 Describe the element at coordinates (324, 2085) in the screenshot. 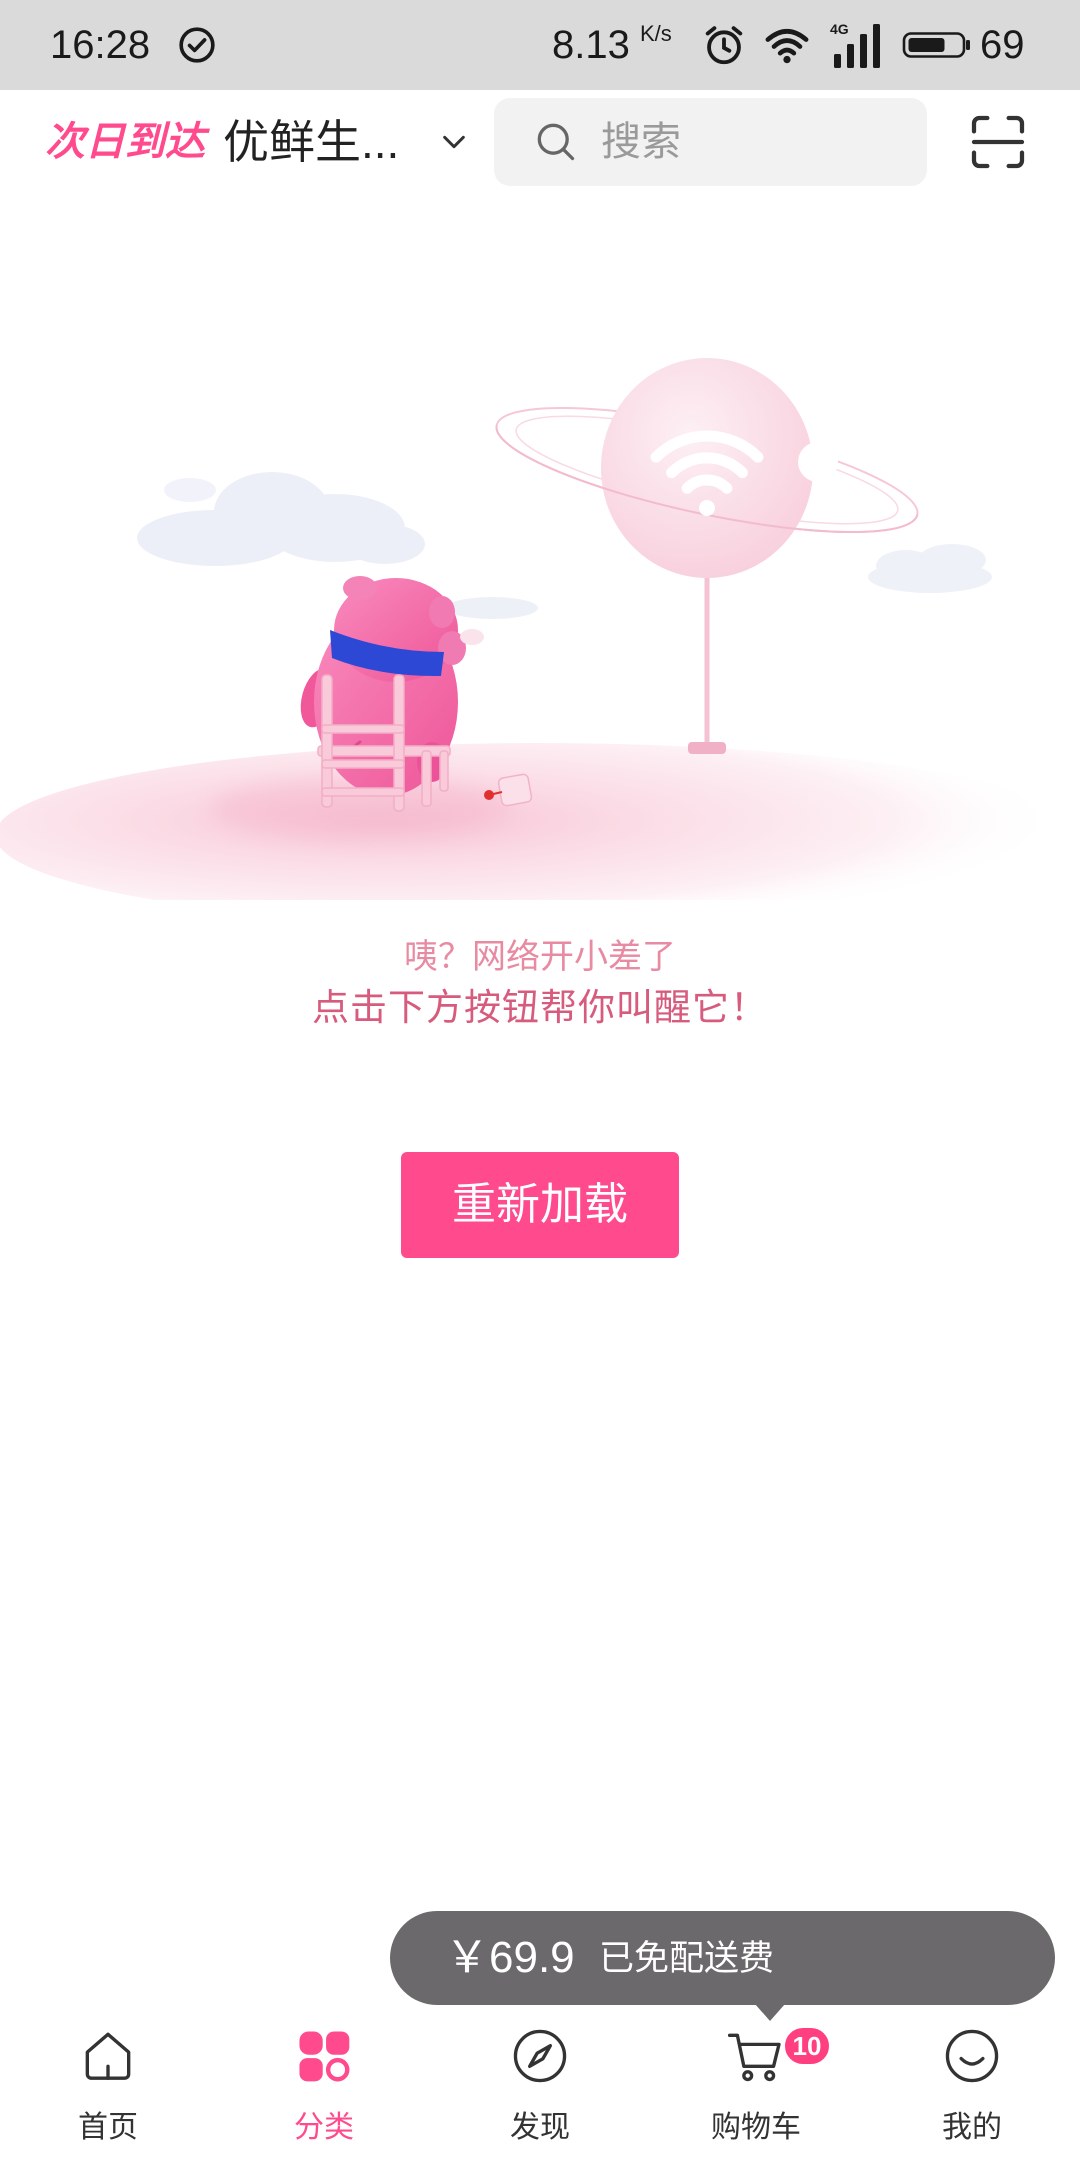

I see `nav-item-category: 分类` at that location.